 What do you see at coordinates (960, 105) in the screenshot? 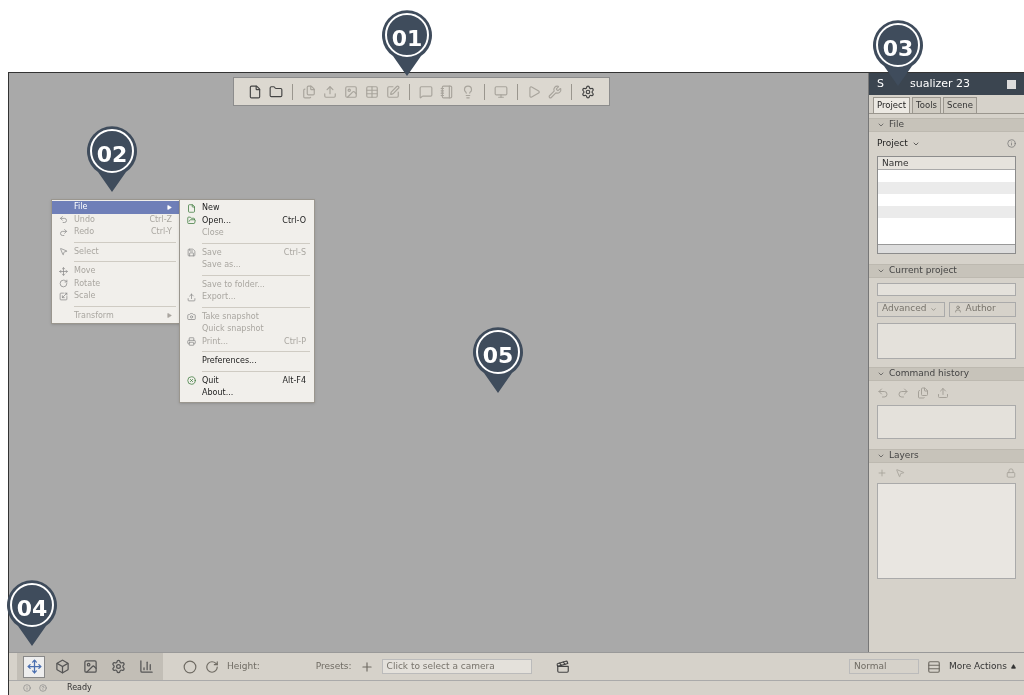
I see `panel-tab: Scene` at bounding box center [960, 105].